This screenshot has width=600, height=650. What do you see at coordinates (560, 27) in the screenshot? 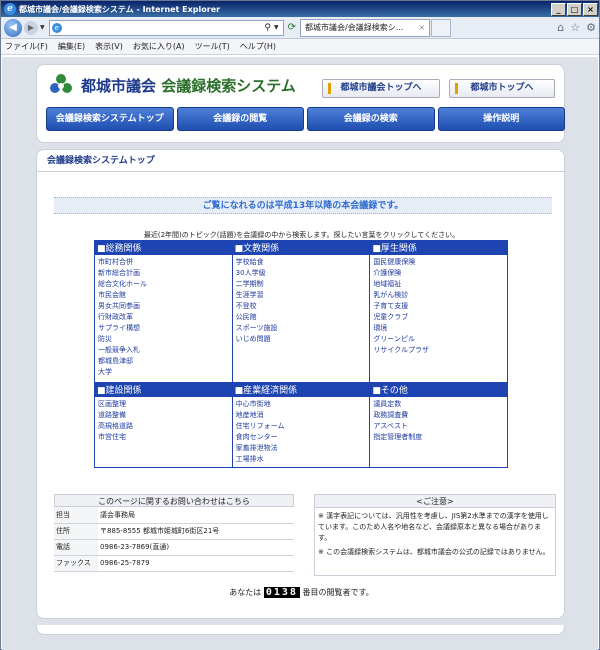
I see `home-icon: ⌂` at bounding box center [560, 27].